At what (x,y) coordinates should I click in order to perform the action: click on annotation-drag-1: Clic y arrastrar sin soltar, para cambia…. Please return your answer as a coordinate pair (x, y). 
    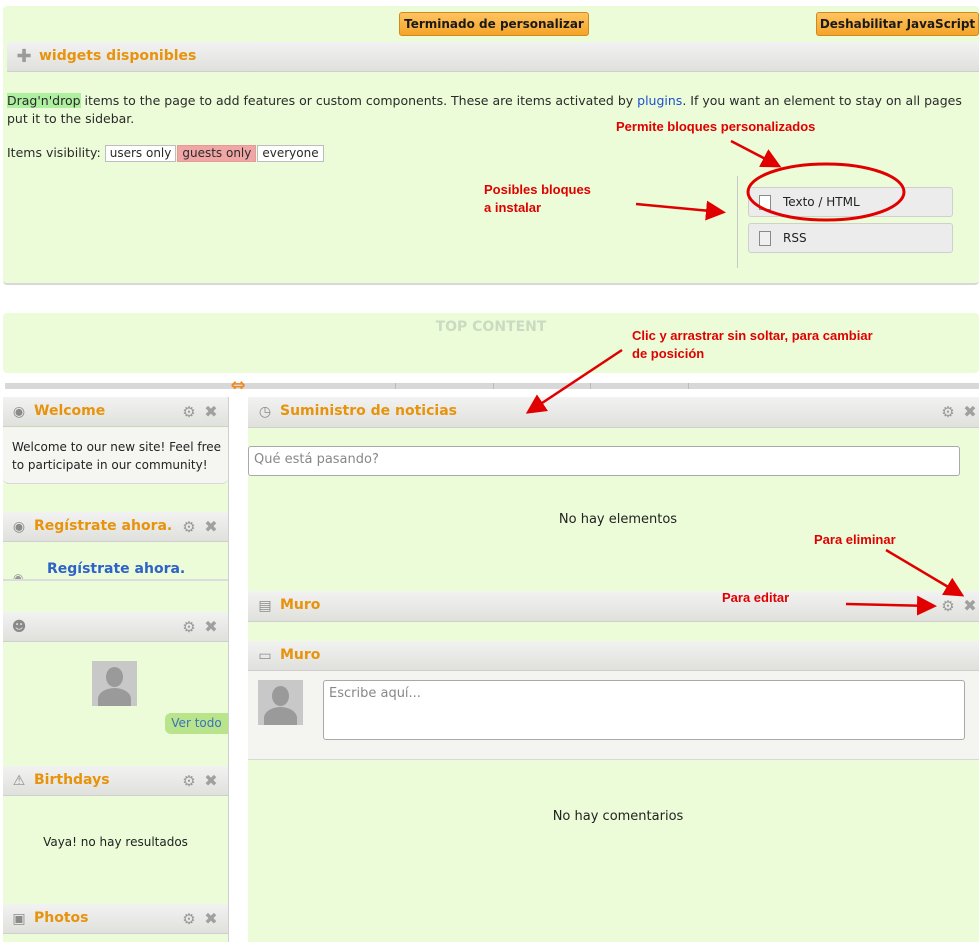
    Looking at the image, I should click on (752, 335).